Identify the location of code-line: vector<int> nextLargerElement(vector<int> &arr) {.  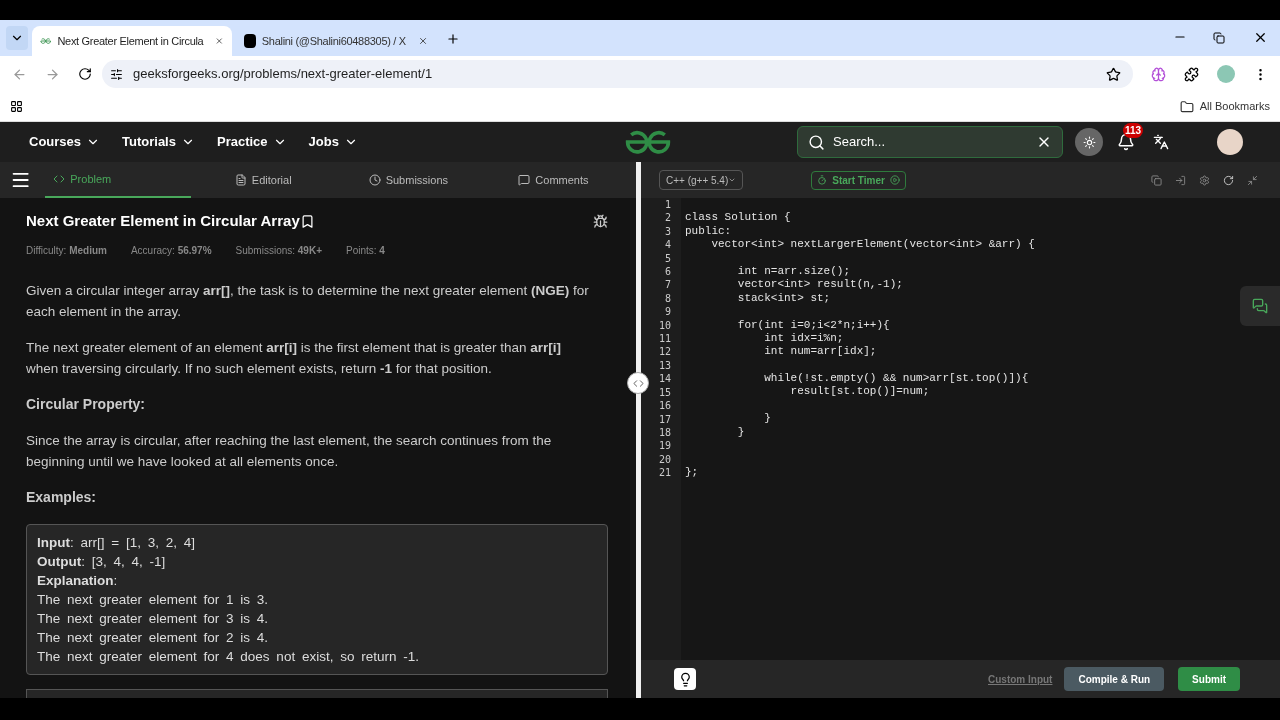
(872, 245).